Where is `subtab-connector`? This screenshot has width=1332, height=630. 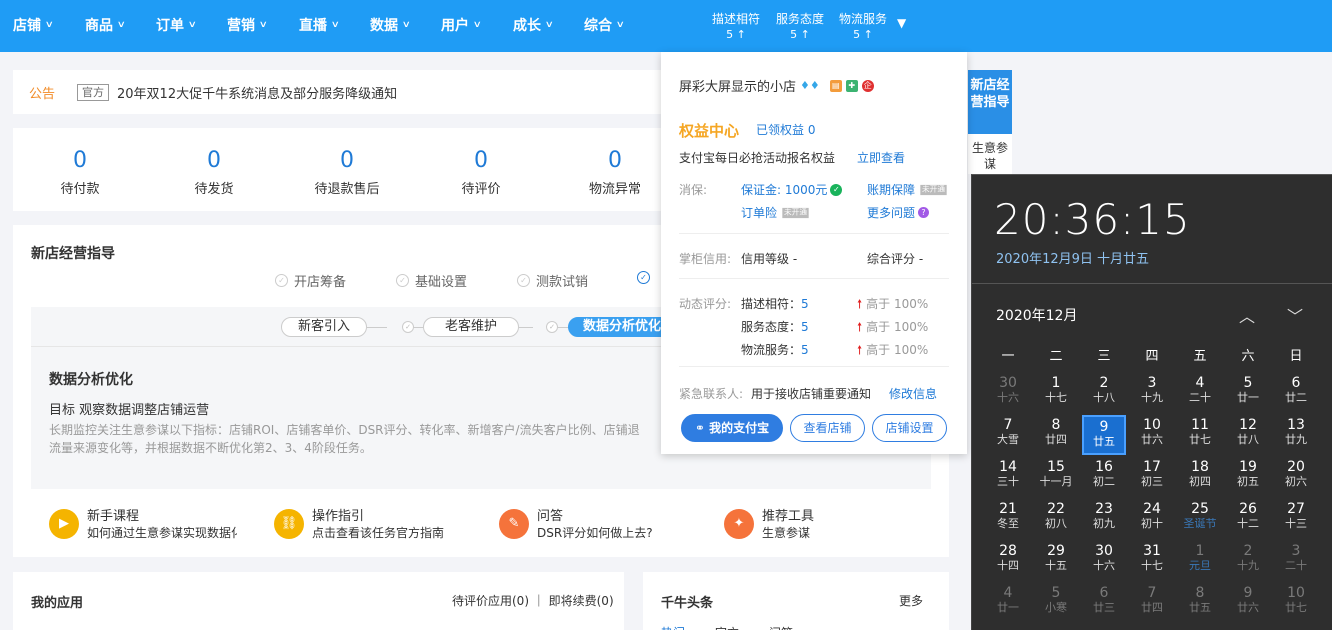 subtab-connector is located at coordinates (377, 327).